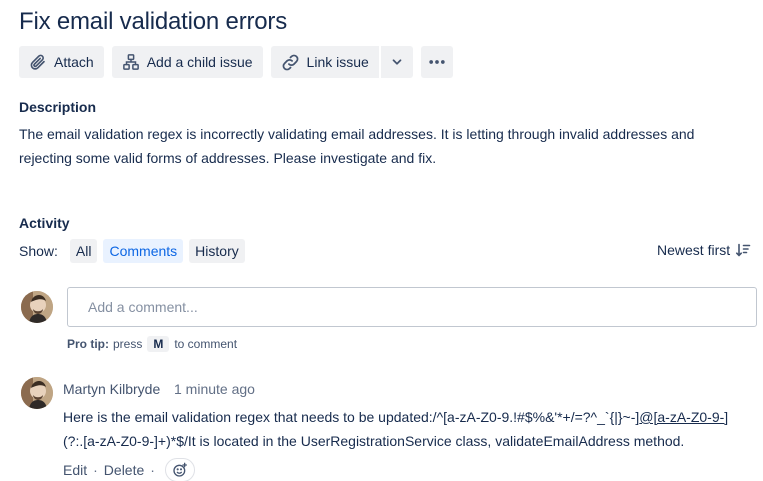  I want to click on pro-tip-key: M, so click(158, 344).